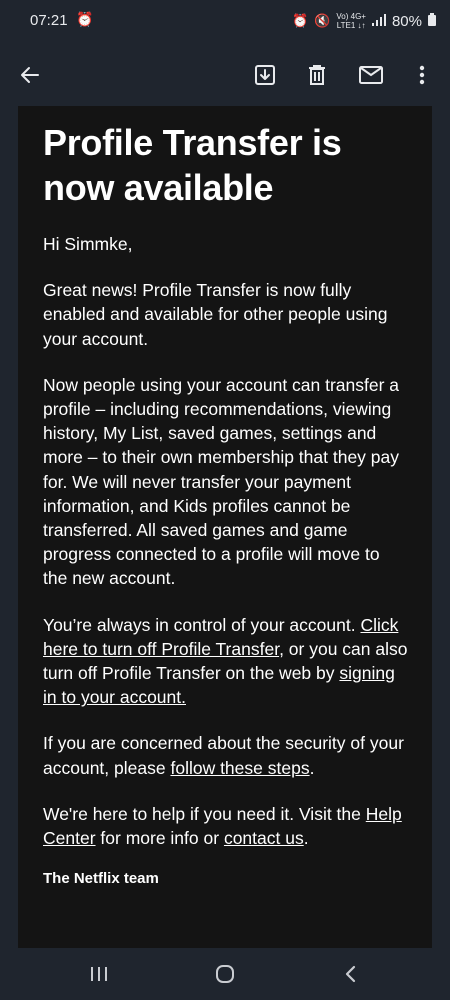  What do you see at coordinates (432, 21) in the screenshot?
I see `battery-icon` at bounding box center [432, 21].